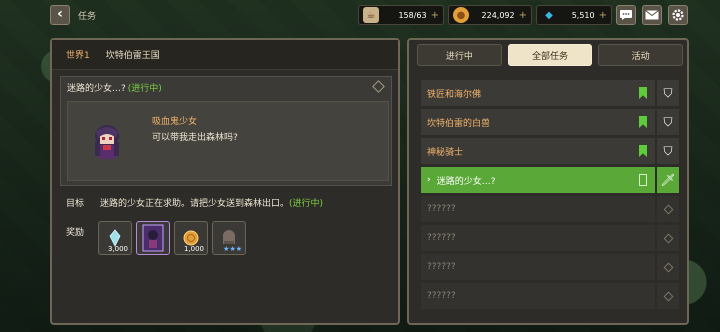 The image size is (720, 332). What do you see at coordinates (459, 123) in the screenshot?
I see `quest-name: 坎特伯雷的白兽` at bounding box center [459, 123].